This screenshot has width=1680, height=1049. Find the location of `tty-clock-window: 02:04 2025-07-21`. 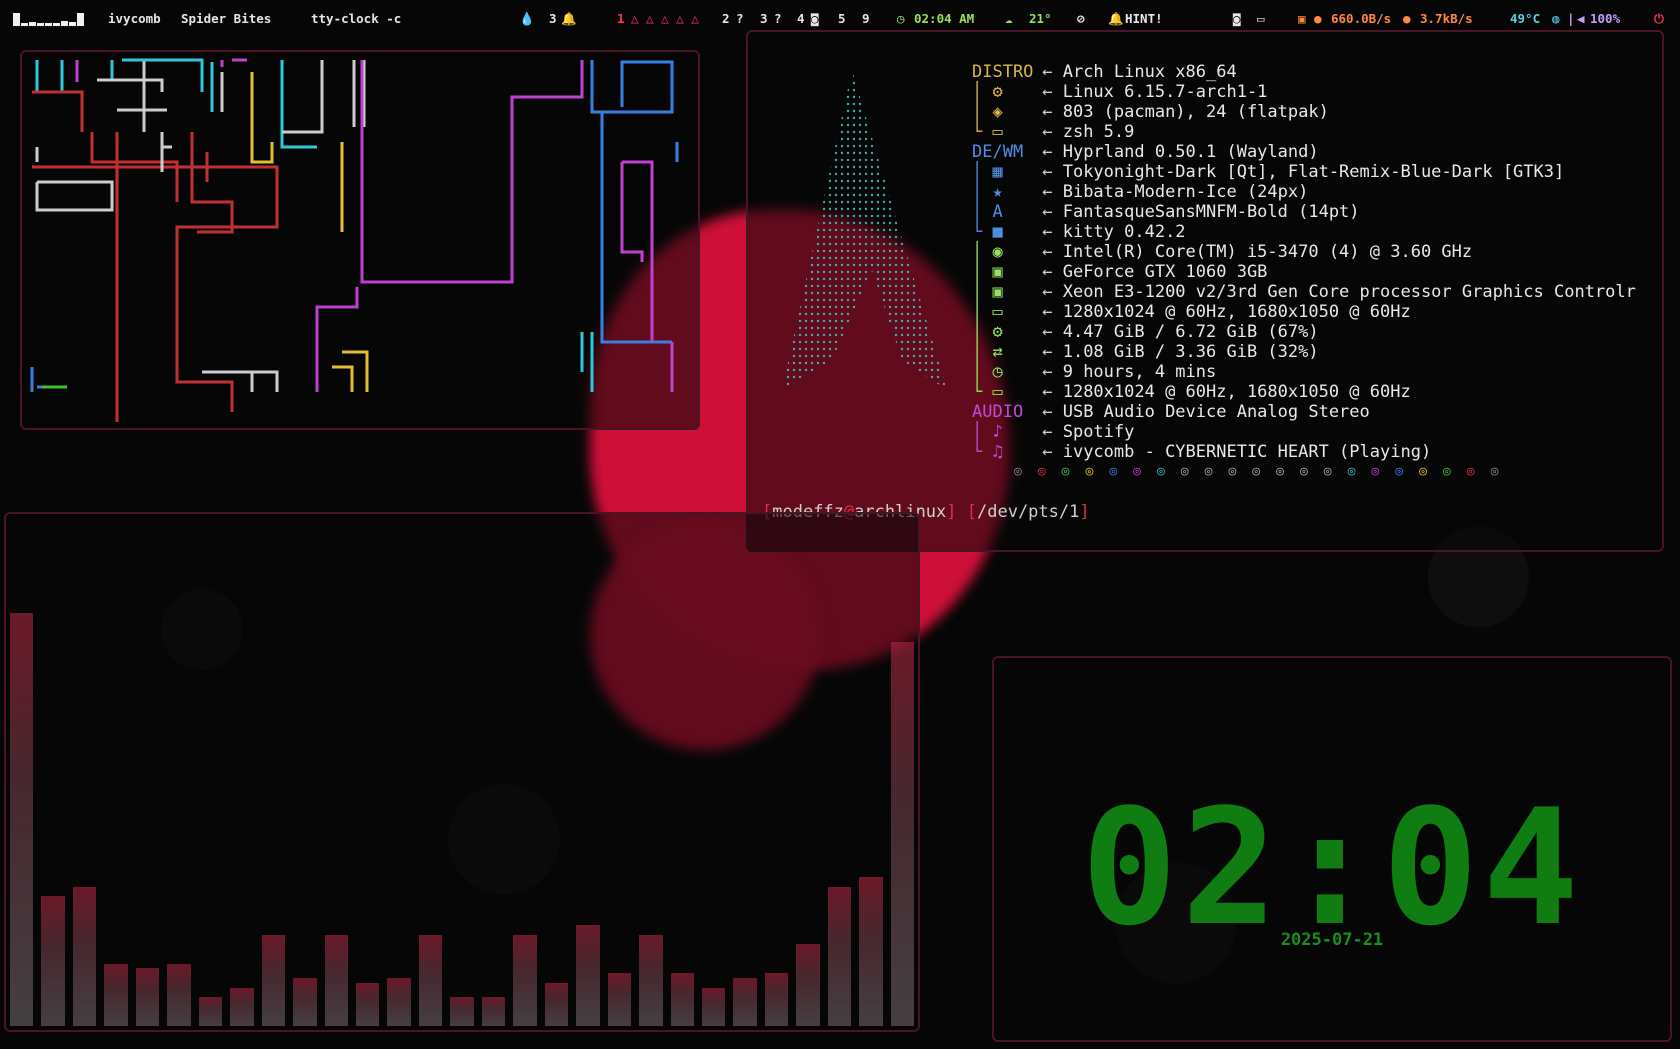

tty-clock-window: 02:04 2025-07-21 is located at coordinates (1332, 849).